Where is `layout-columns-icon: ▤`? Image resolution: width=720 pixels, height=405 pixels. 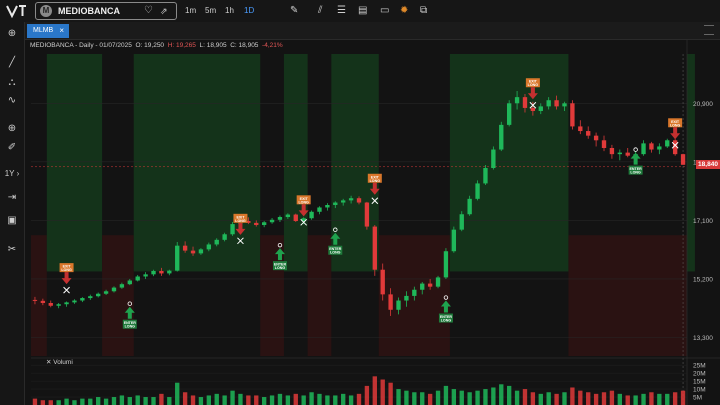
layout-columns-icon: ▤ is located at coordinates (362, 10).